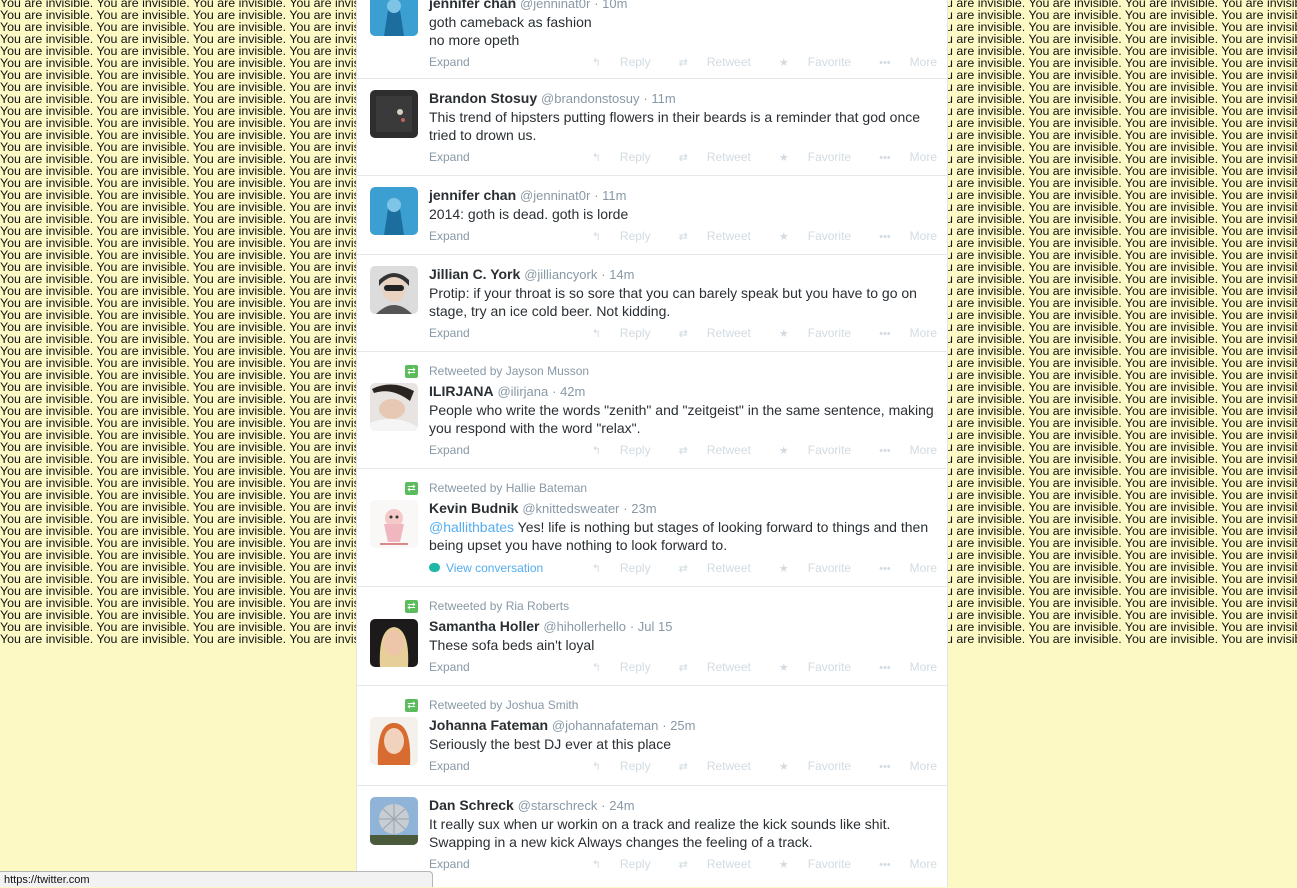  Describe the element at coordinates (483, 98) in the screenshot. I see `tweet-fullname: Brandon Stosuy` at that location.